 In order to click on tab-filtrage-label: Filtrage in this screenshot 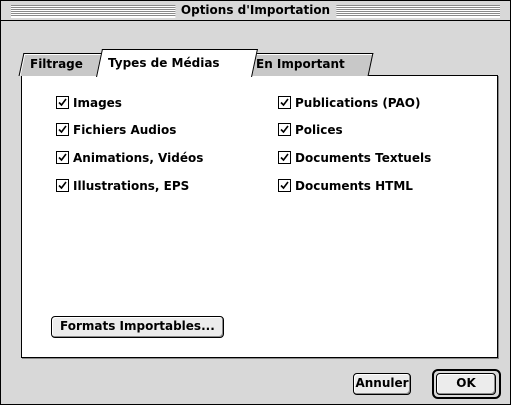, I will do `click(56, 64)`.